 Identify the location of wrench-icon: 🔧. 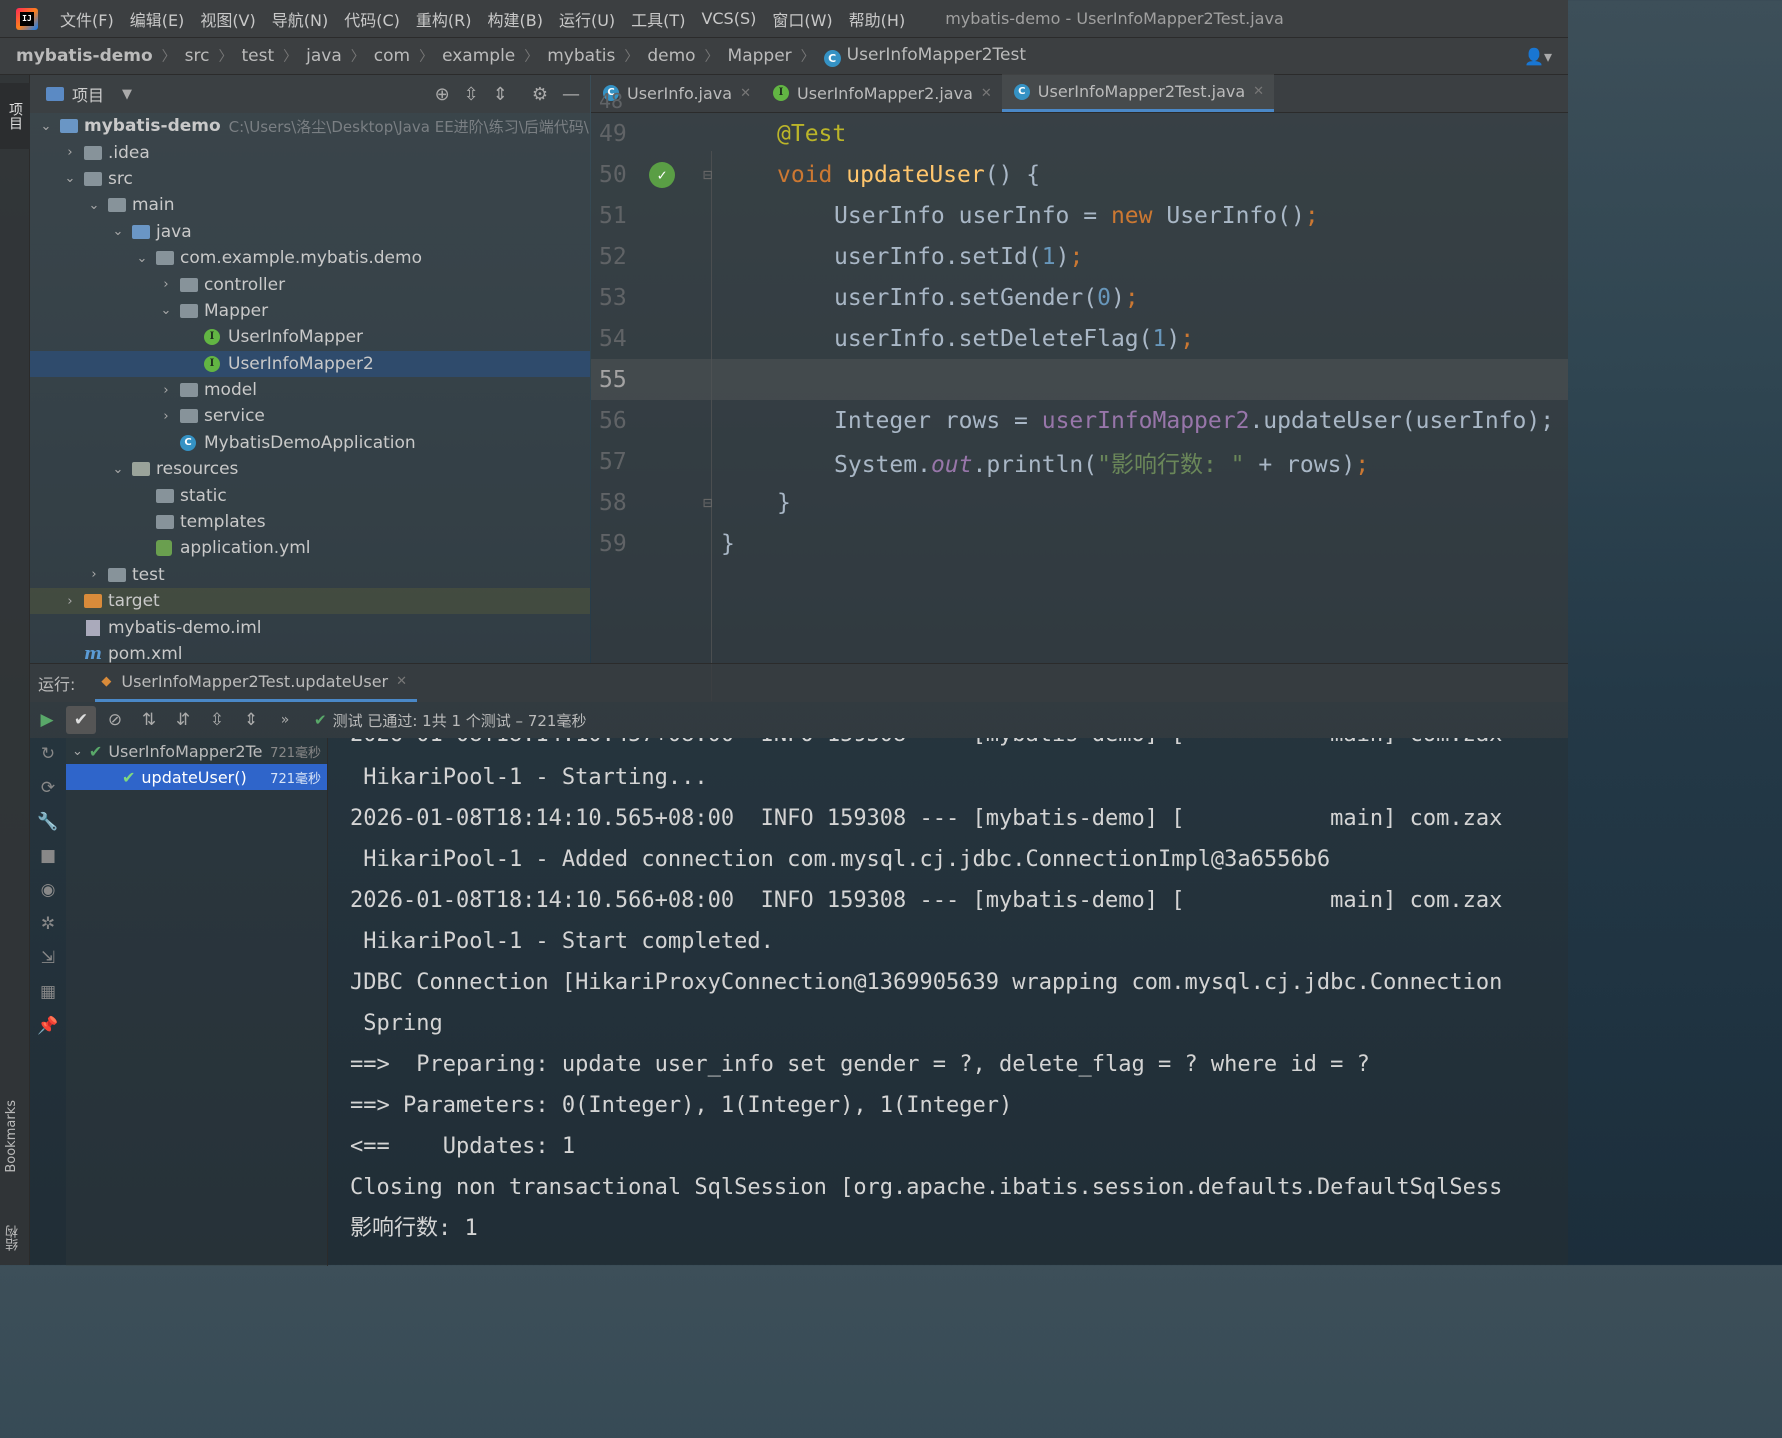
(47, 822).